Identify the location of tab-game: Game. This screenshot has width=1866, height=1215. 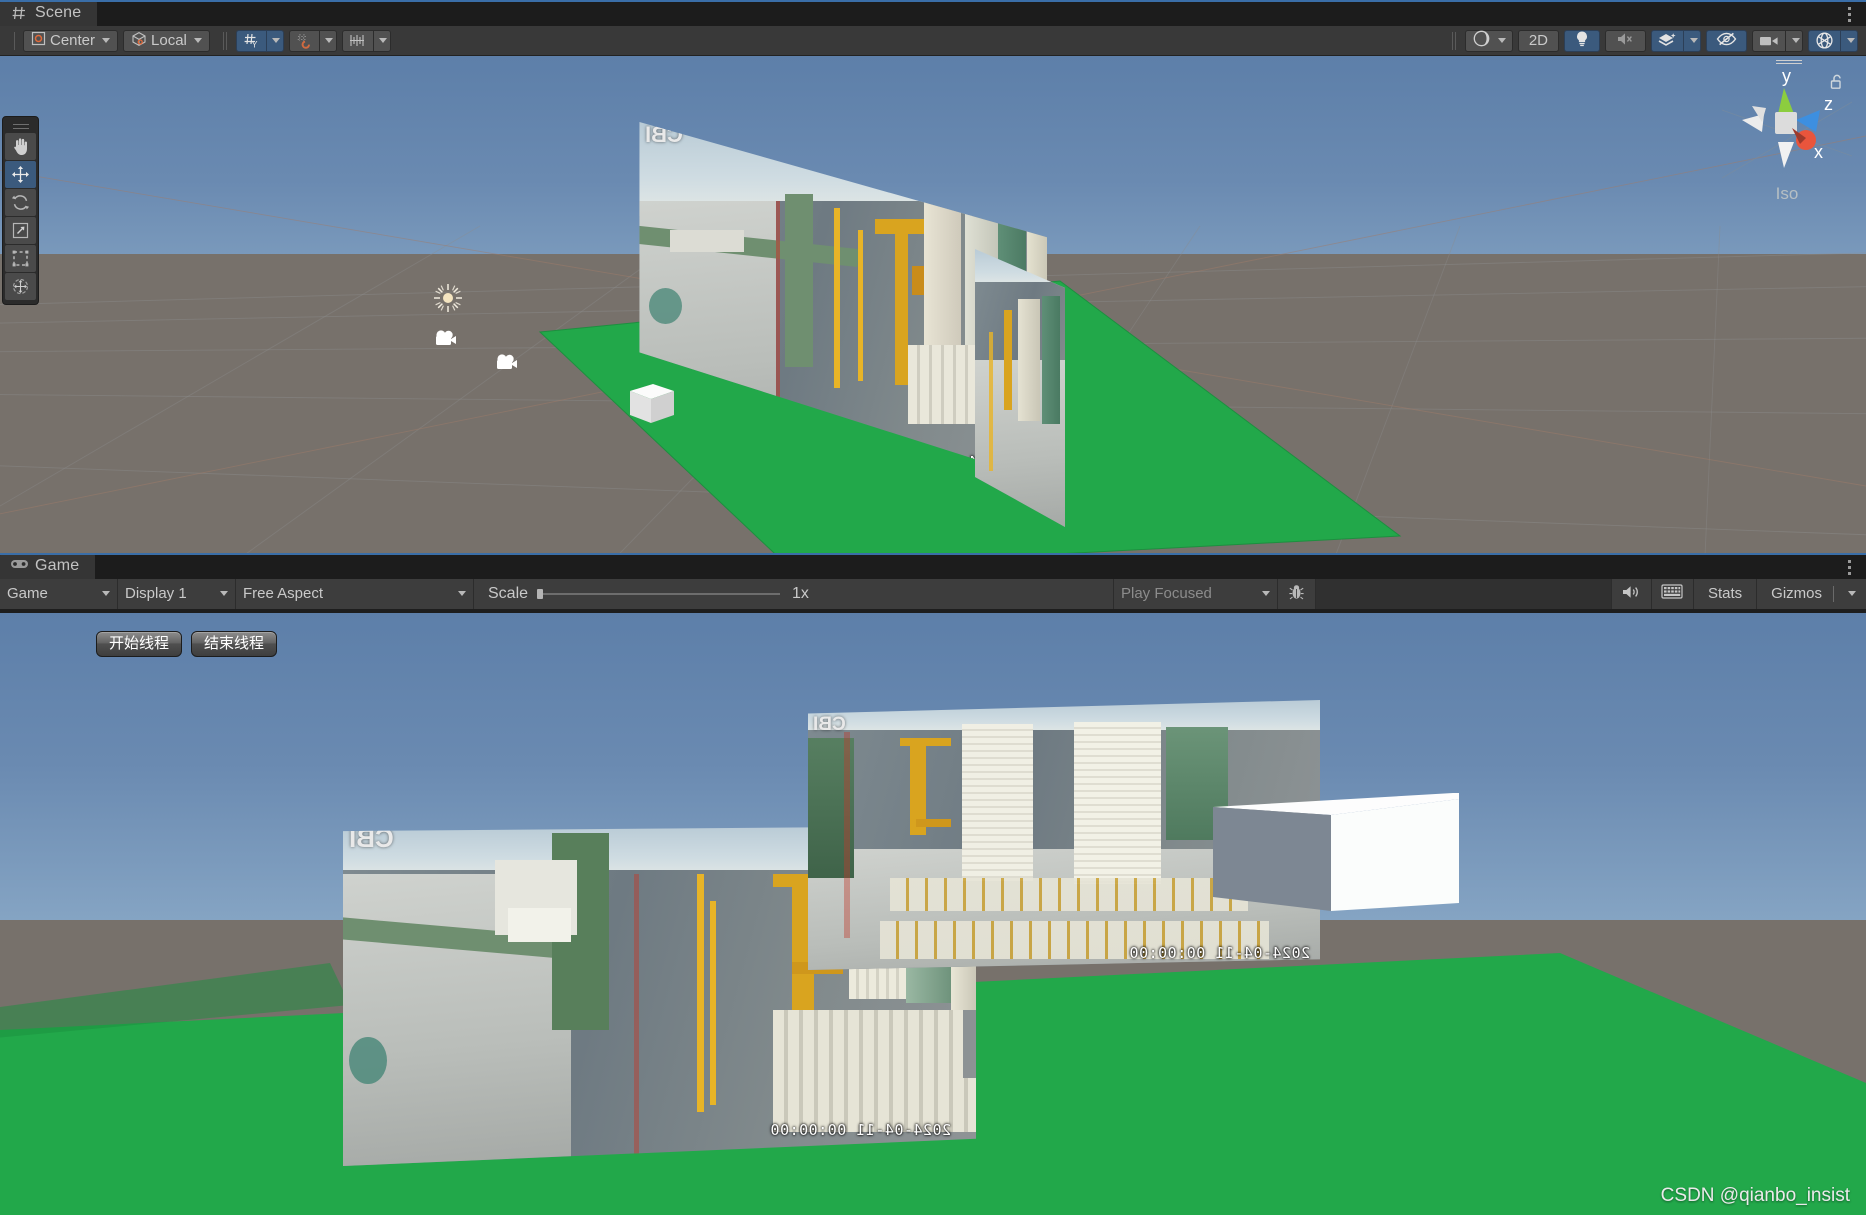
(48, 566).